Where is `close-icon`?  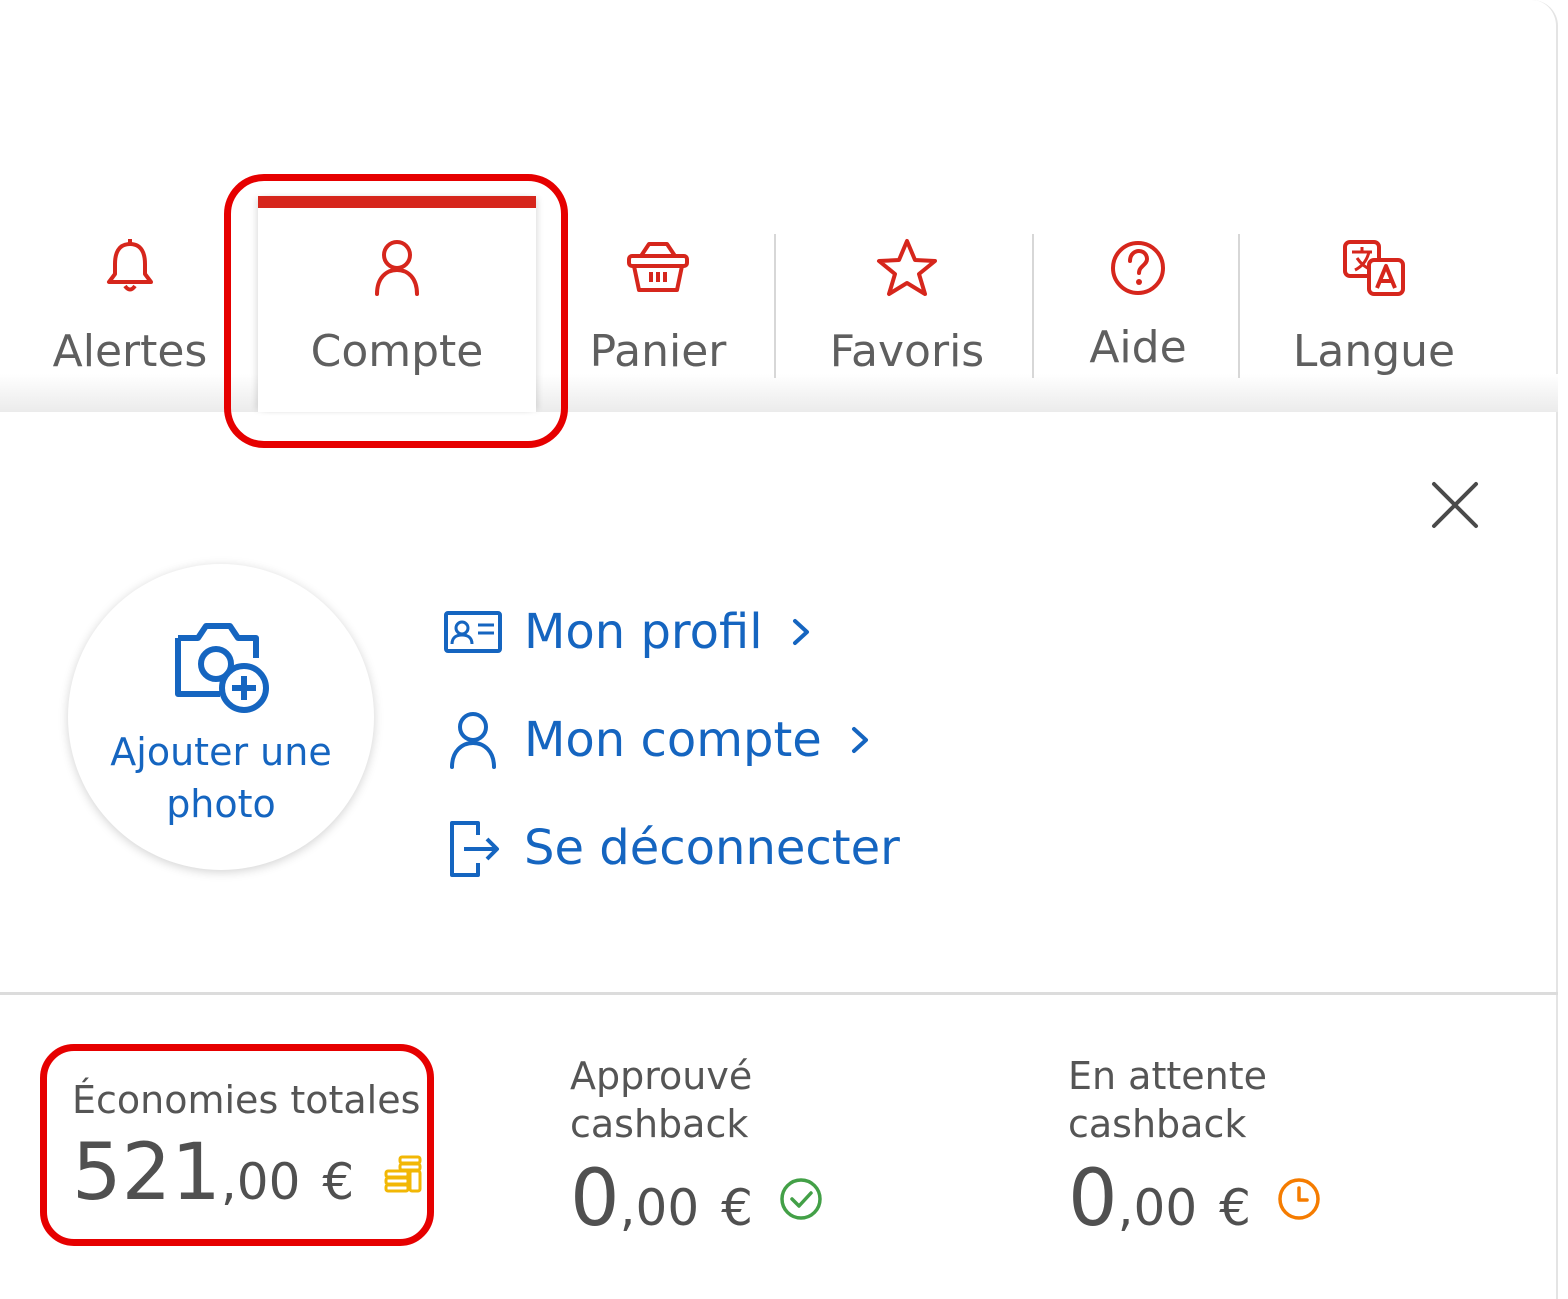 close-icon is located at coordinates (1455, 505).